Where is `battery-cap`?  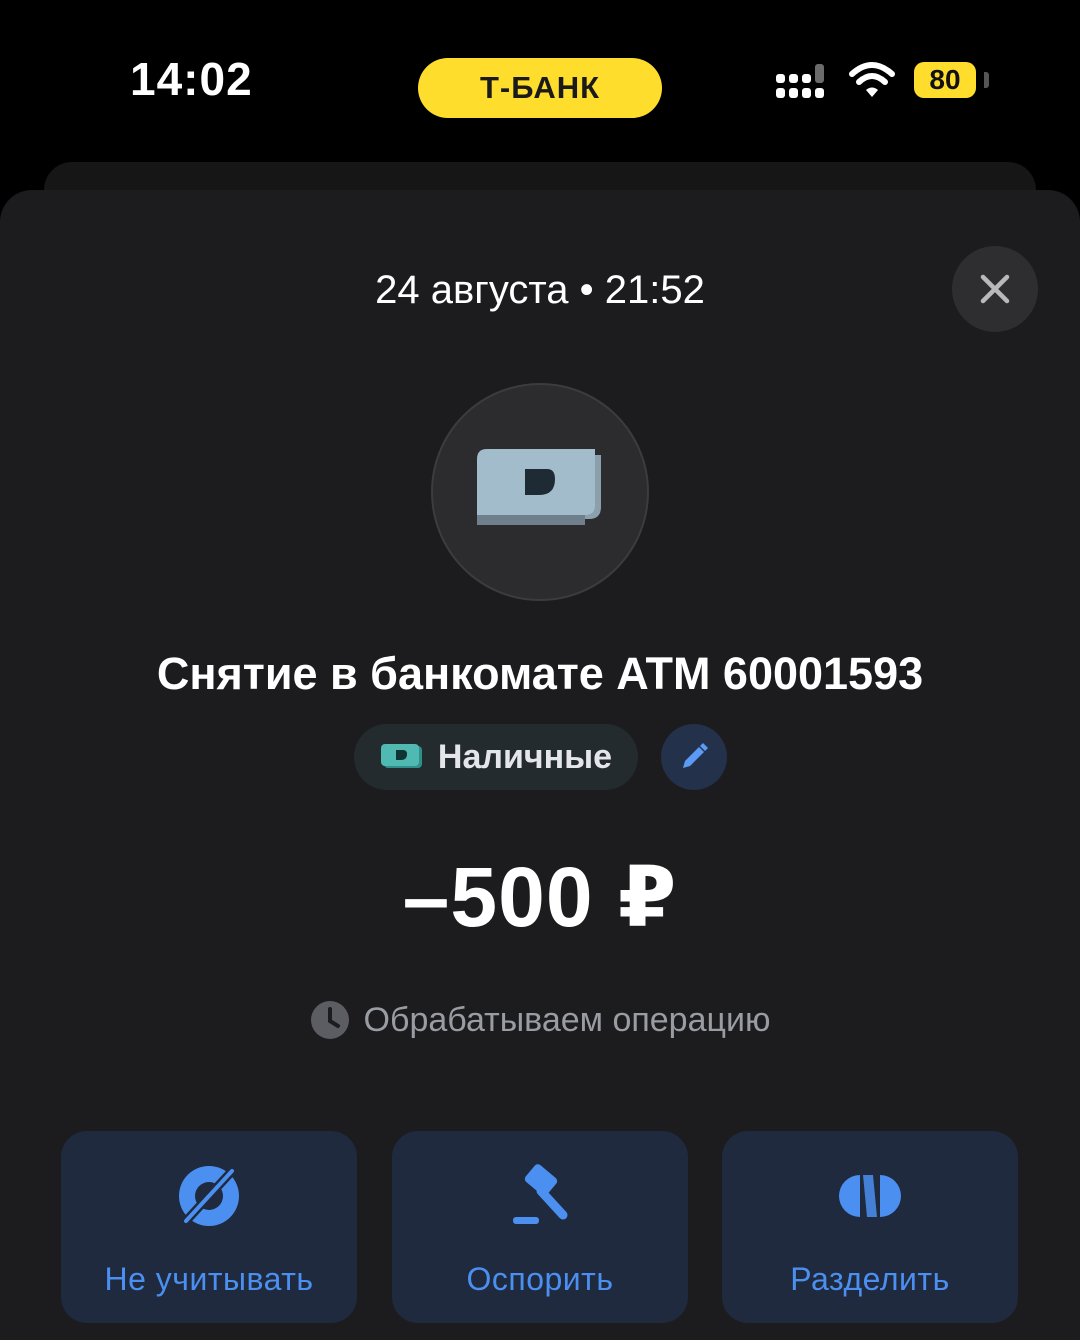
battery-cap is located at coordinates (986, 80).